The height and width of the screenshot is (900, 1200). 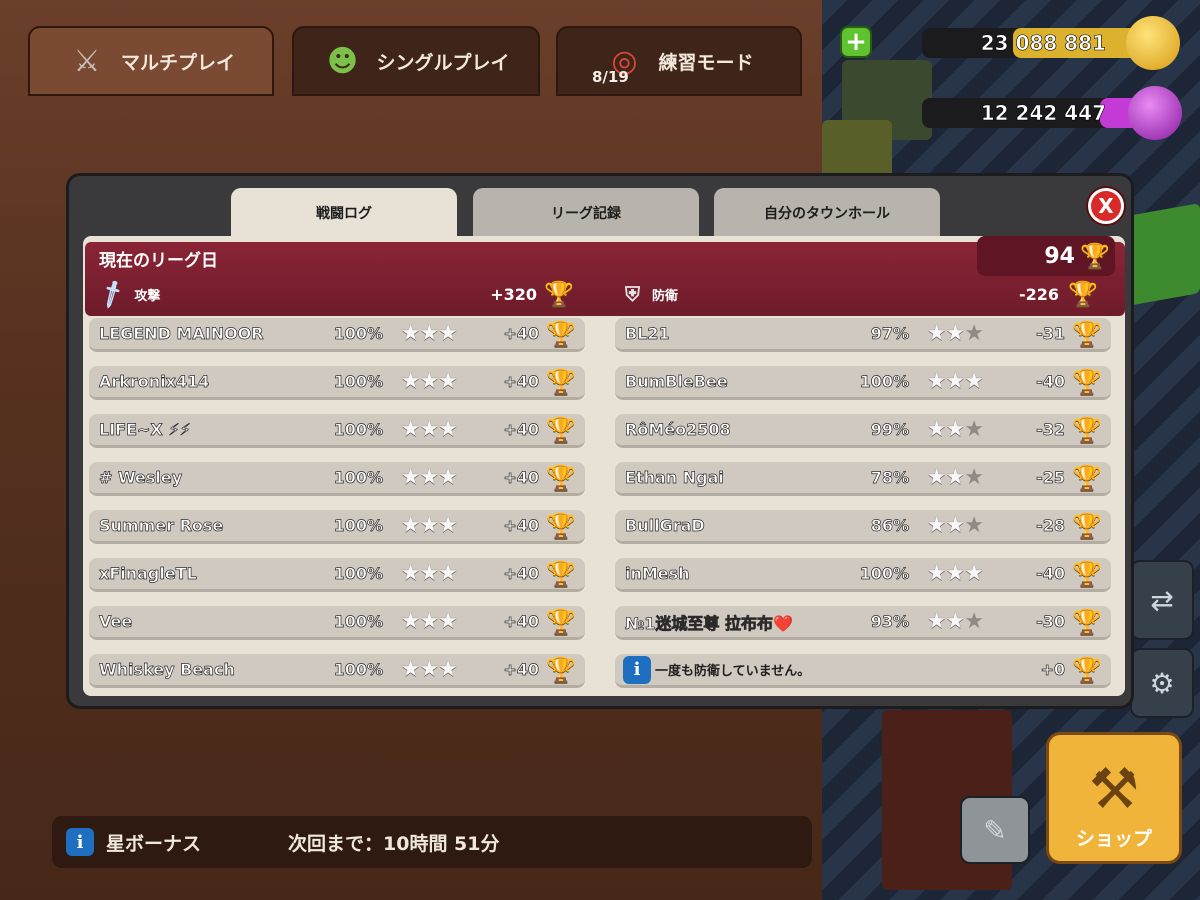 I want to click on tab-multiplayer: ⚔ マルチプレイ, so click(x=151, y=61).